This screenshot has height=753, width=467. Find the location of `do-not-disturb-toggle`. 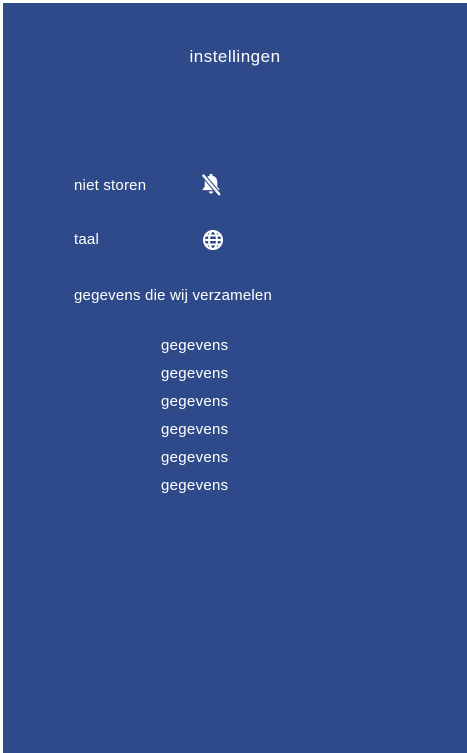

do-not-disturb-toggle is located at coordinates (211, 184).